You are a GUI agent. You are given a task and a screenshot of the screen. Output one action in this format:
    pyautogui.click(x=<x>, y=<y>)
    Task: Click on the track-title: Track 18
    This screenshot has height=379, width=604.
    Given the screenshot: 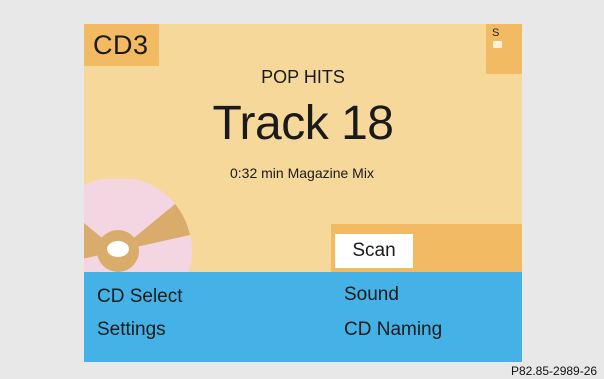 What is the action you would take?
    pyautogui.click(x=303, y=123)
    